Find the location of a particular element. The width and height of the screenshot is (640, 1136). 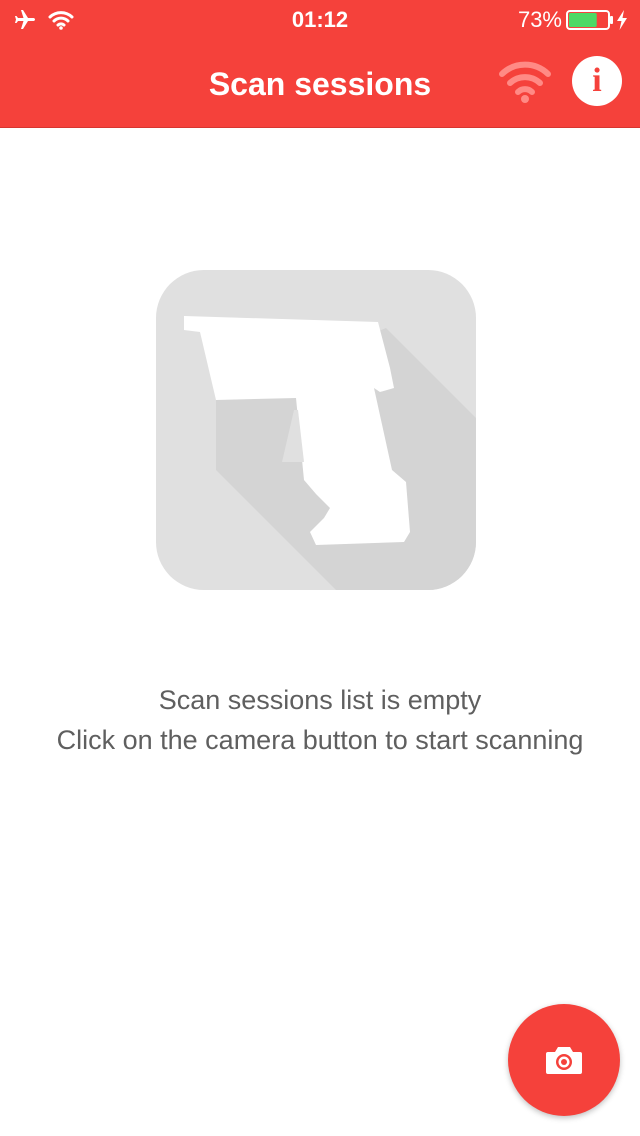

airplane-icon is located at coordinates (26, 20).